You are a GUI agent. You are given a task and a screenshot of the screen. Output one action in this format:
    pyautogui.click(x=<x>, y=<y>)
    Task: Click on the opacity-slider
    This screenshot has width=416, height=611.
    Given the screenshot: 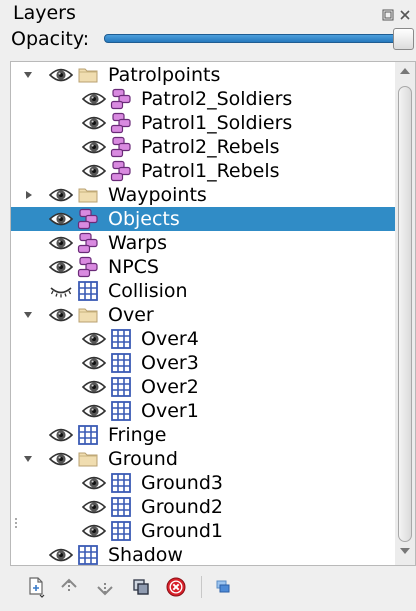 What is the action you would take?
    pyautogui.click(x=259, y=39)
    